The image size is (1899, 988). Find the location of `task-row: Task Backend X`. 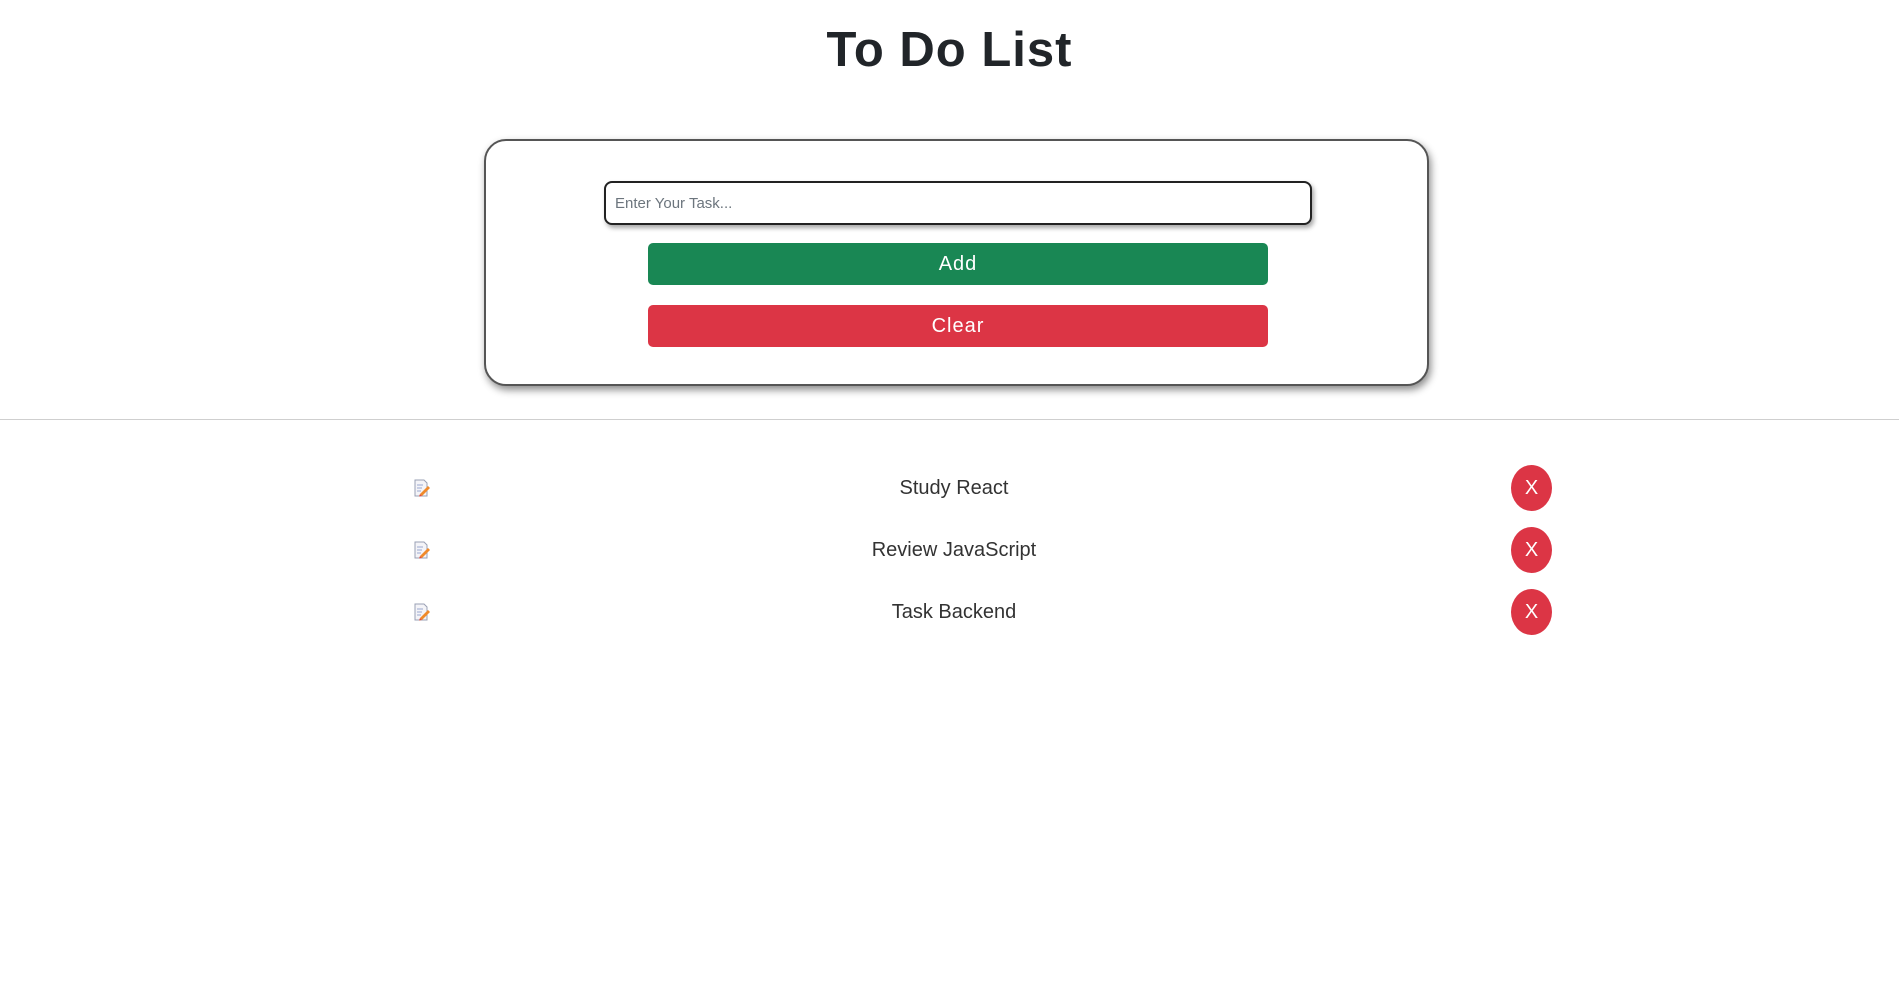

task-row: Task Backend X is located at coordinates (949, 612).